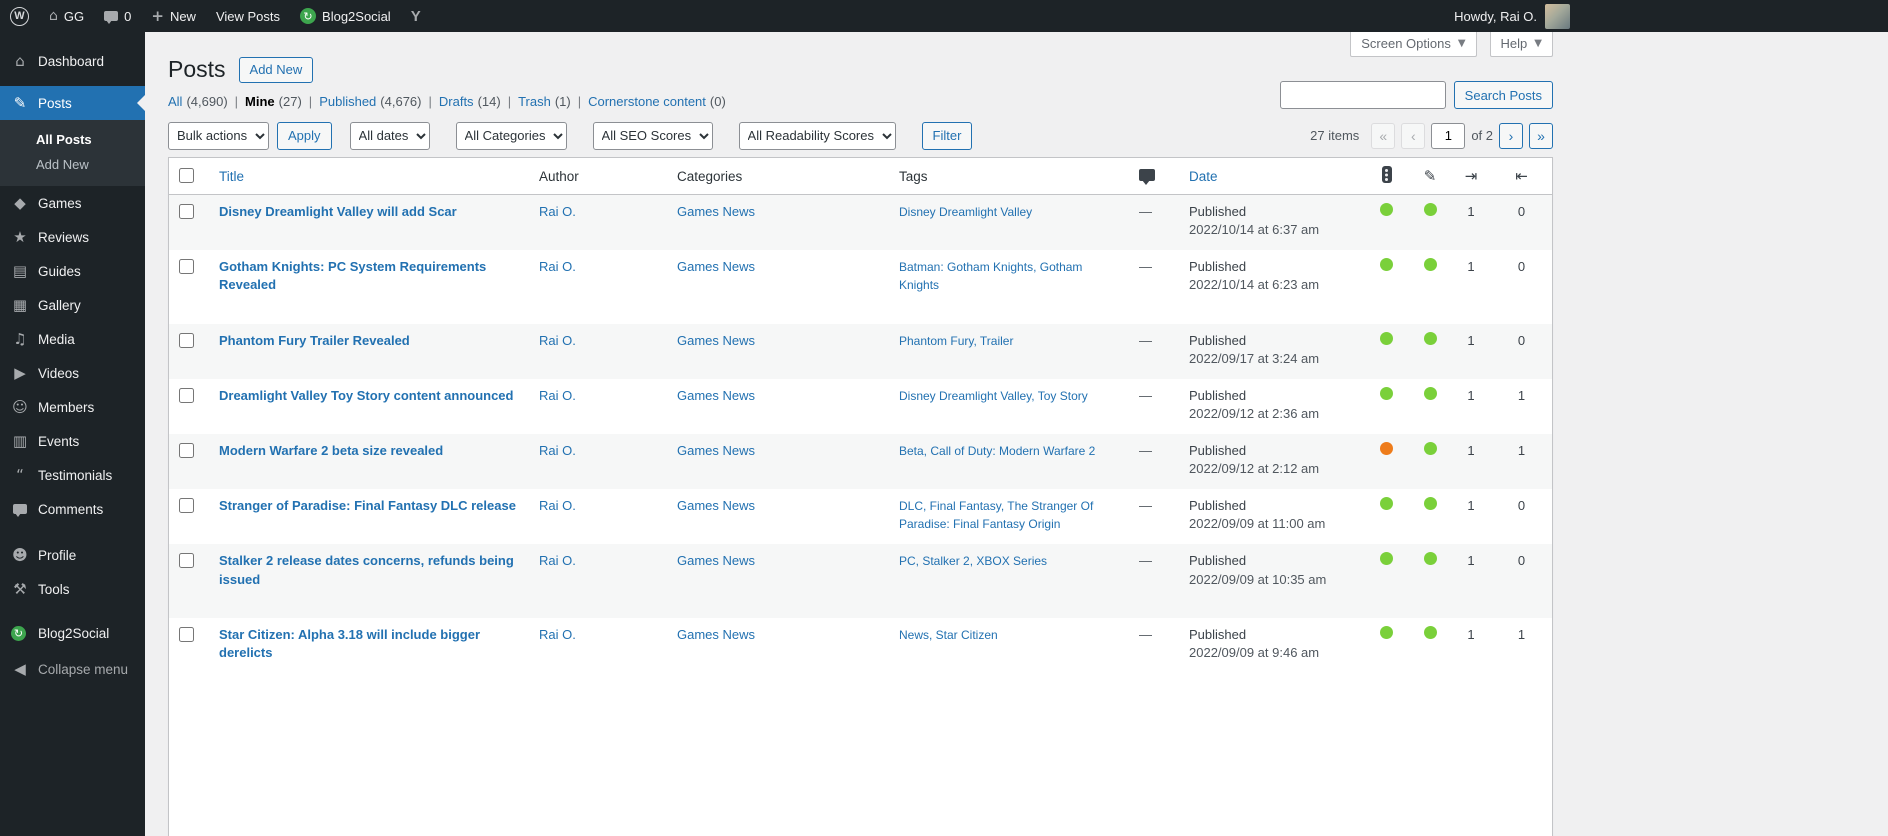 This screenshot has width=1888, height=836. What do you see at coordinates (276, 69) in the screenshot?
I see `add-new-button: Add New` at bounding box center [276, 69].